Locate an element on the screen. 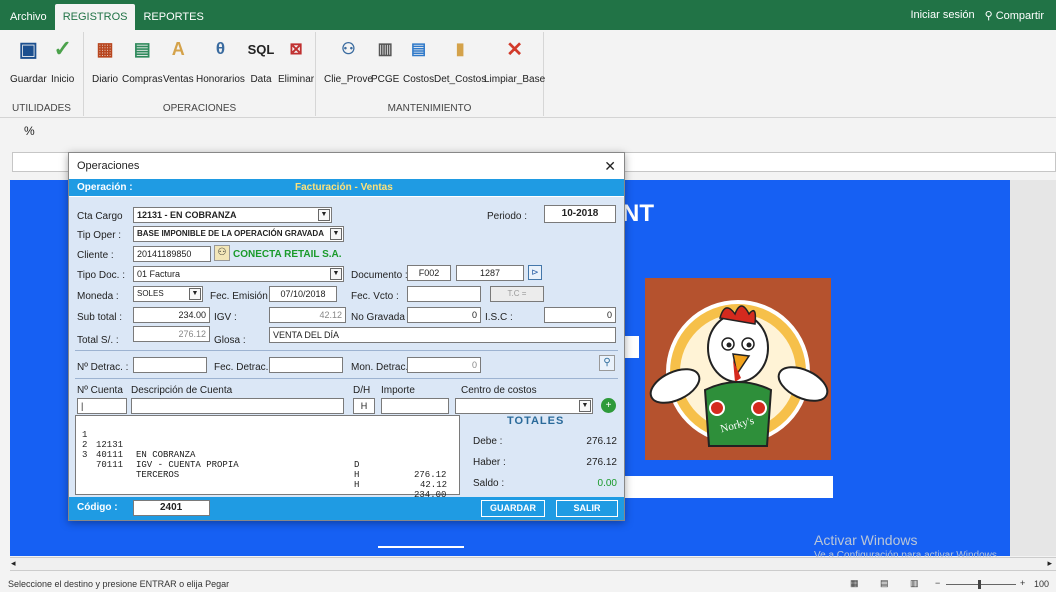  costos-button: ▤ Costos is located at coordinates (418, 61).